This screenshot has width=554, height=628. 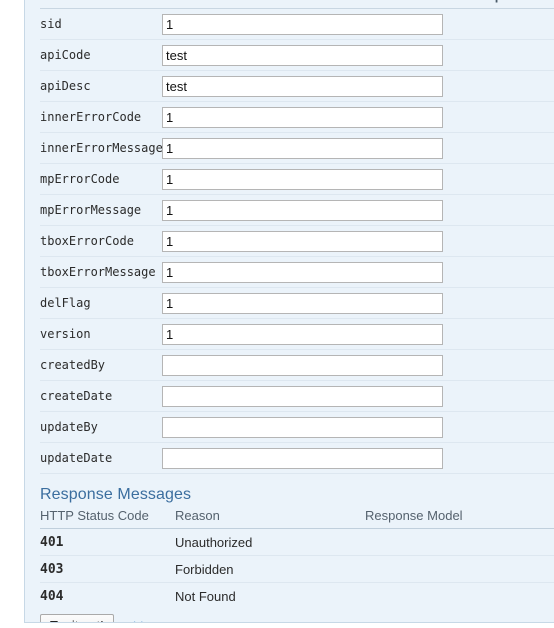 I want to click on table-row: mpErrorCode, so click(x=297, y=179).